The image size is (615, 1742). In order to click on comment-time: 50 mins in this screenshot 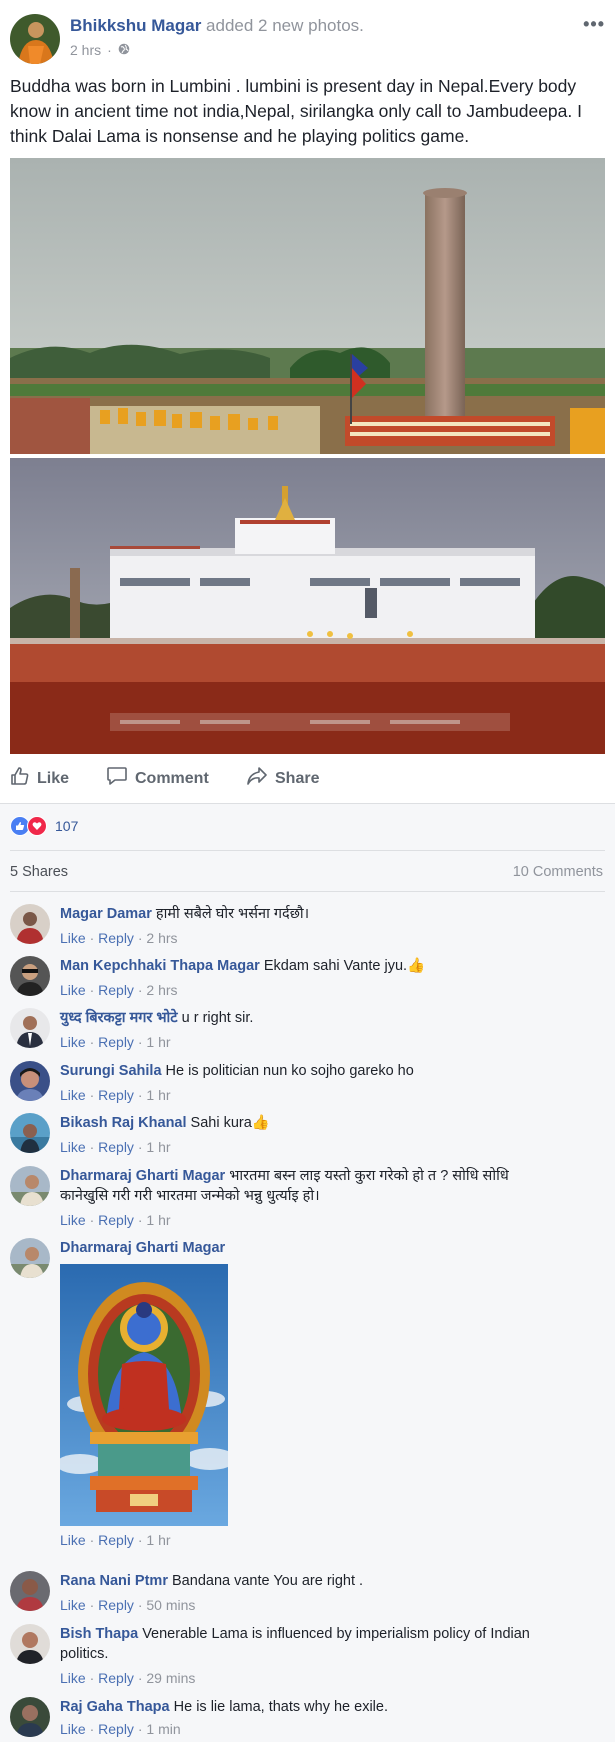, I will do `click(170, 1605)`.